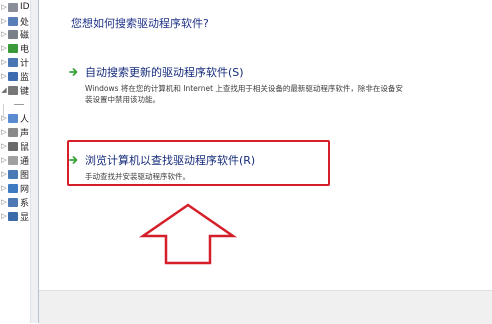 This screenshot has width=492, height=324. I want to click on tree-item-label: 电, so click(25, 49).